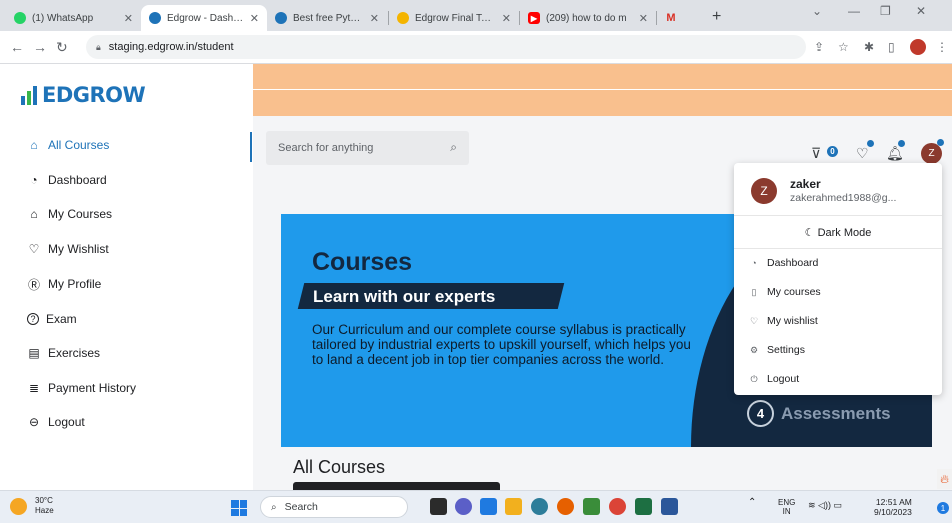 Image resolution: width=952 pixels, height=523 pixels. Describe the element at coordinates (171, 47) in the screenshot. I see `url-text: staging.edgrow.in/student` at that location.